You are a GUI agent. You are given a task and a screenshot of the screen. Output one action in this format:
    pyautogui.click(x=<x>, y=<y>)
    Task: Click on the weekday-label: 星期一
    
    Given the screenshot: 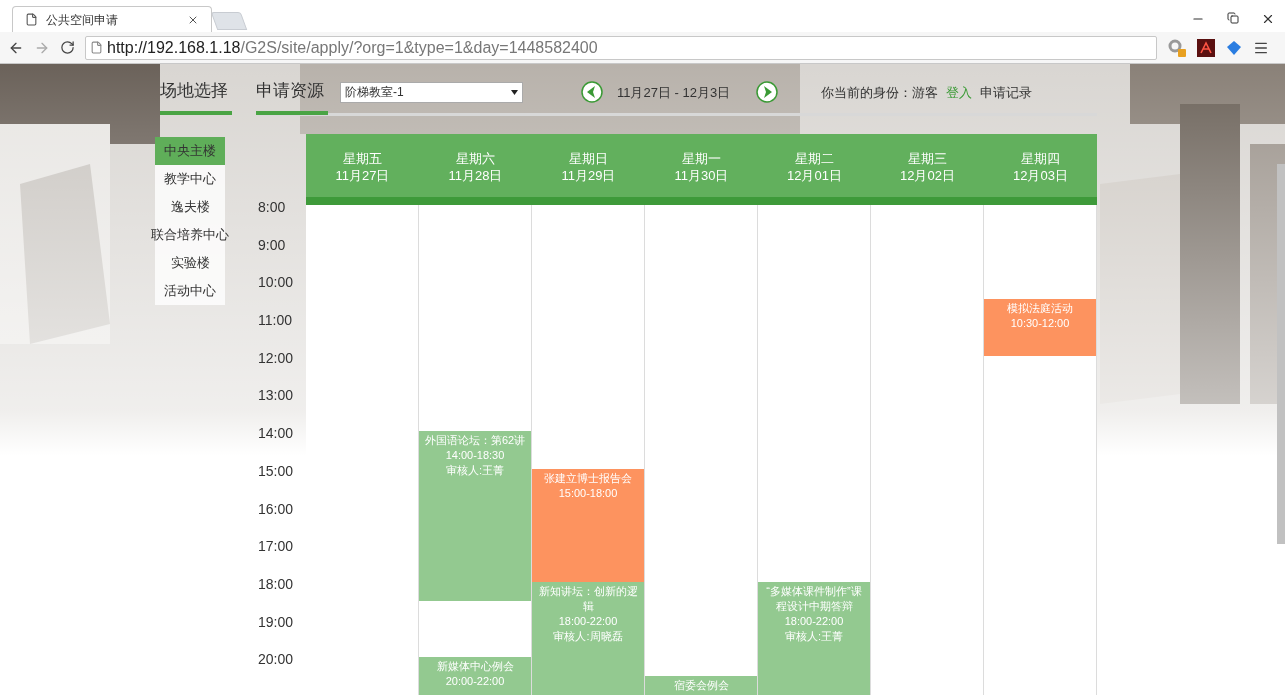 What is the action you would take?
    pyautogui.click(x=701, y=158)
    